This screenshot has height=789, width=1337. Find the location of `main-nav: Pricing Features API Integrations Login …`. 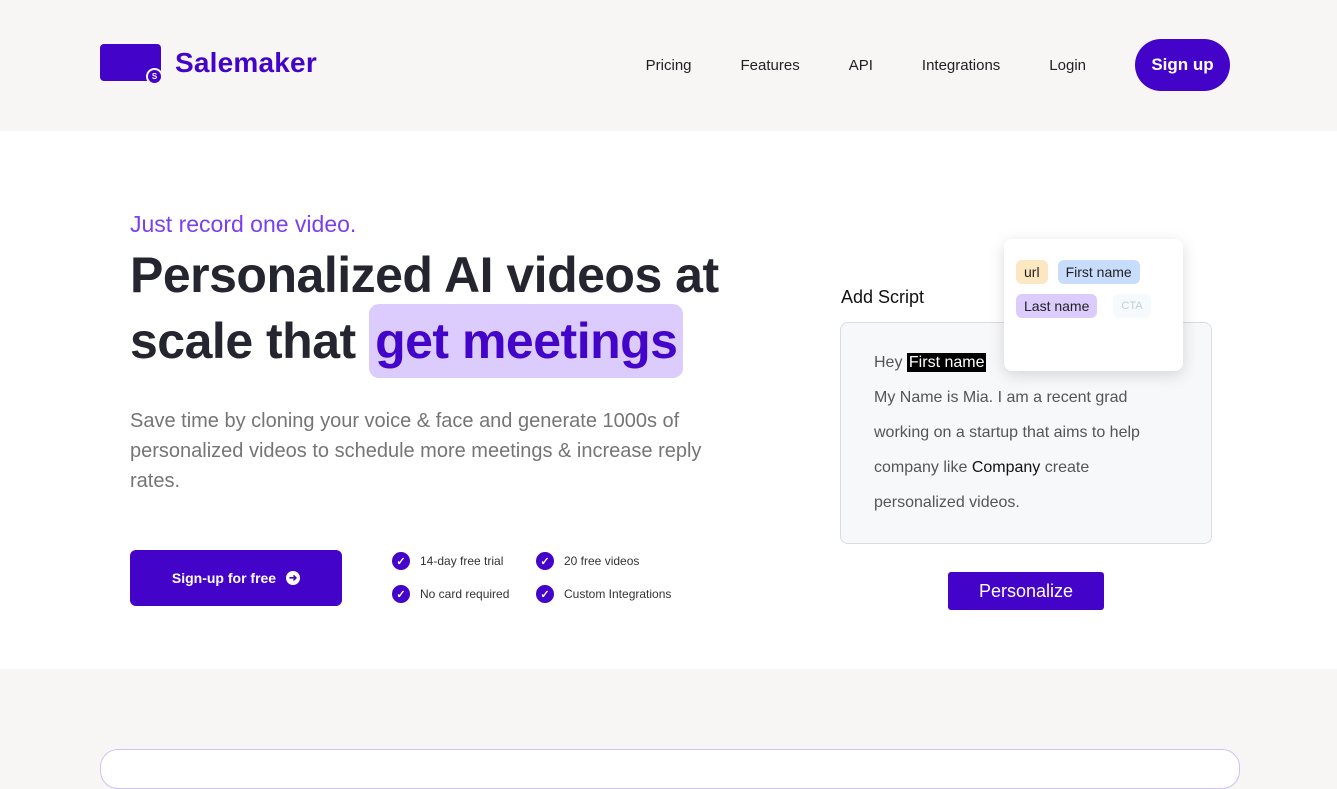

main-nav: Pricing Features API Integrations Login … is located at coordinates (938, 65).